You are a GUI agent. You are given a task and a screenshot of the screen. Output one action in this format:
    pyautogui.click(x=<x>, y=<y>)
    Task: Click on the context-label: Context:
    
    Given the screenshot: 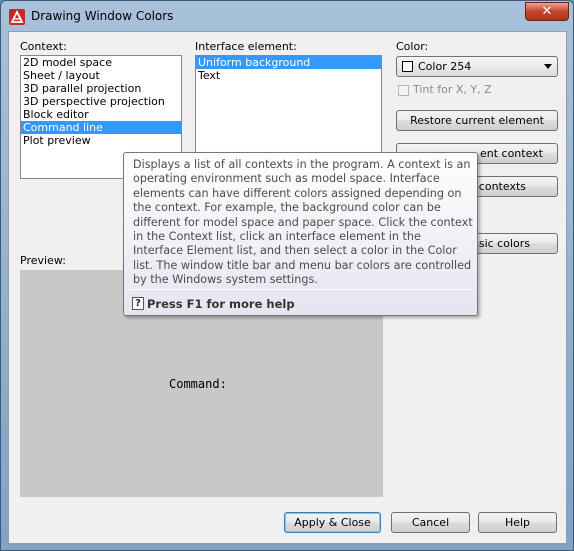 What is the action you would take?
    pyautogui.click(x=43, y=46)
    